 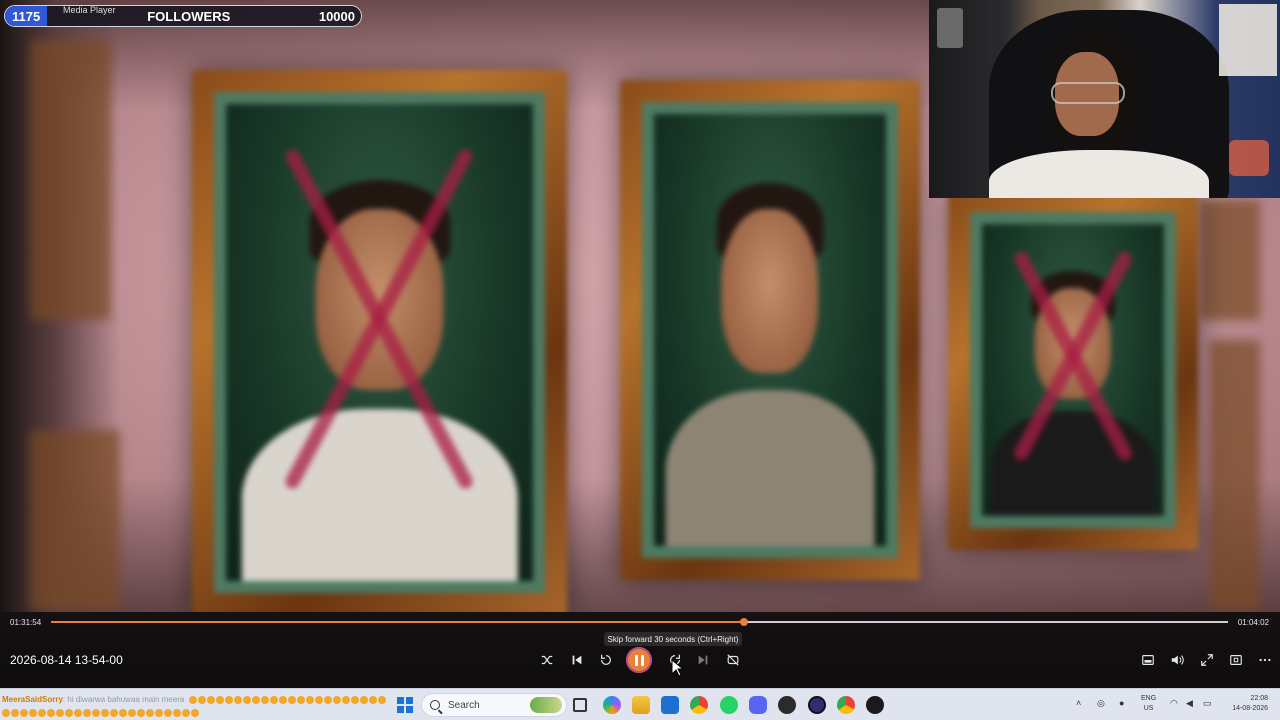 I want to click on search-placeholder: Search, so click(x=464, y=705).